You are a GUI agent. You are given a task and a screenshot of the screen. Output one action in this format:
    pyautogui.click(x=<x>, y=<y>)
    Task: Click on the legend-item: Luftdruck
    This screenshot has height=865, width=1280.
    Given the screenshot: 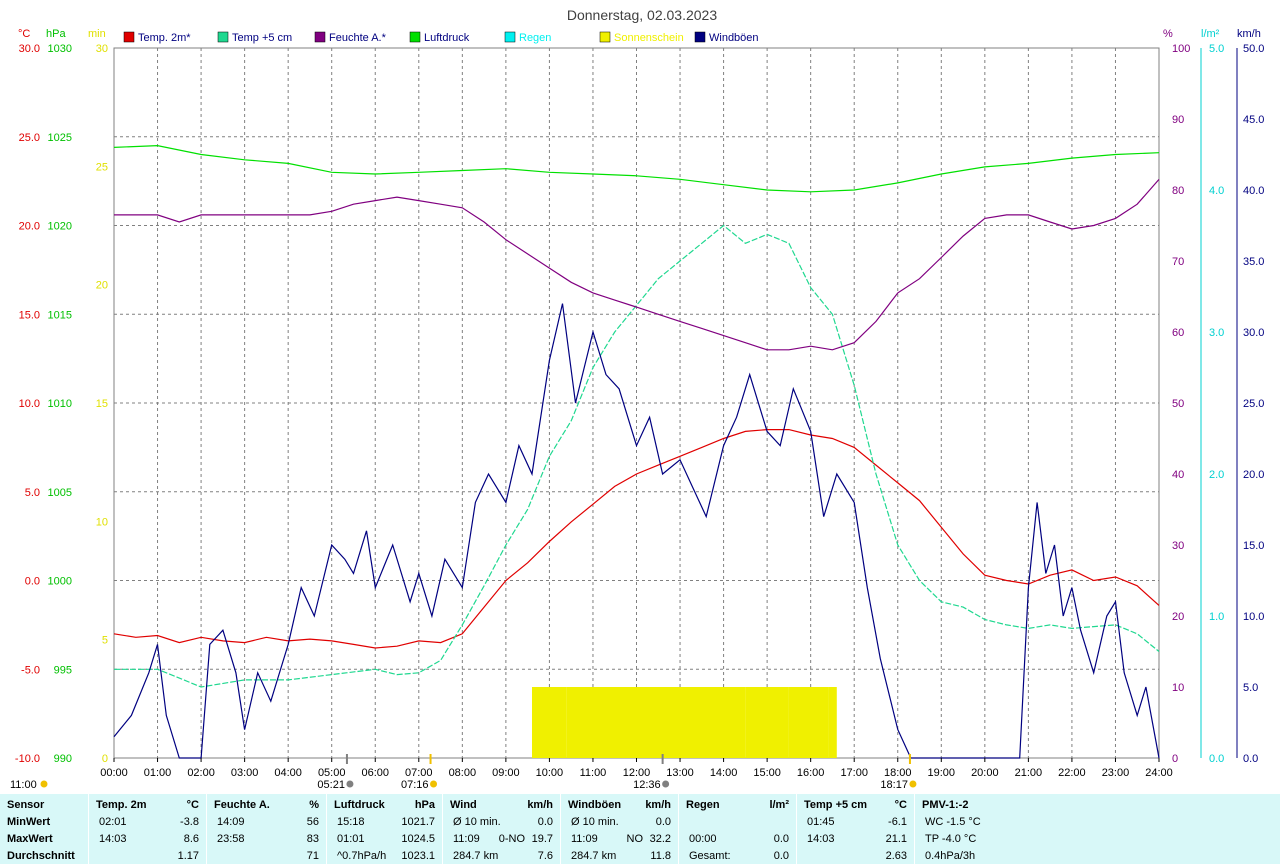 What is the action you would take?
    pyautogui.click(x=439, y=37)
    